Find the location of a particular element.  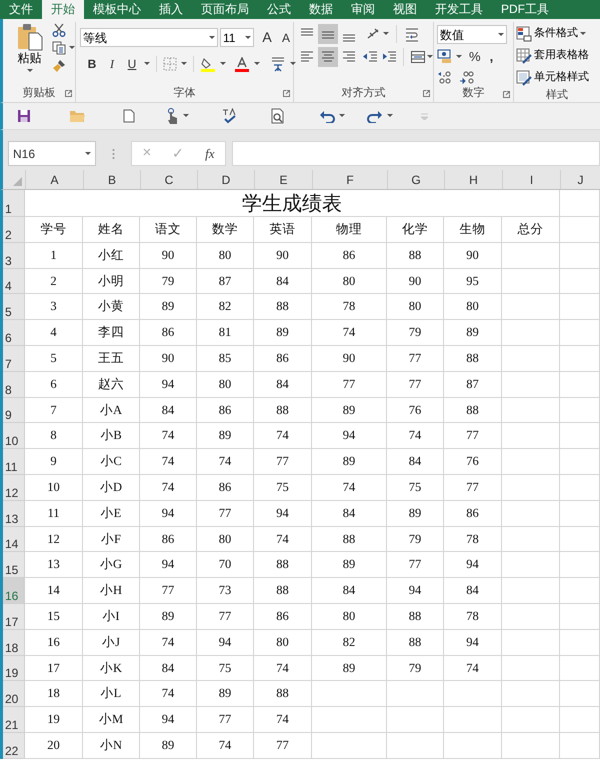

touch-hand-icon is located at coordinates (172, 116).